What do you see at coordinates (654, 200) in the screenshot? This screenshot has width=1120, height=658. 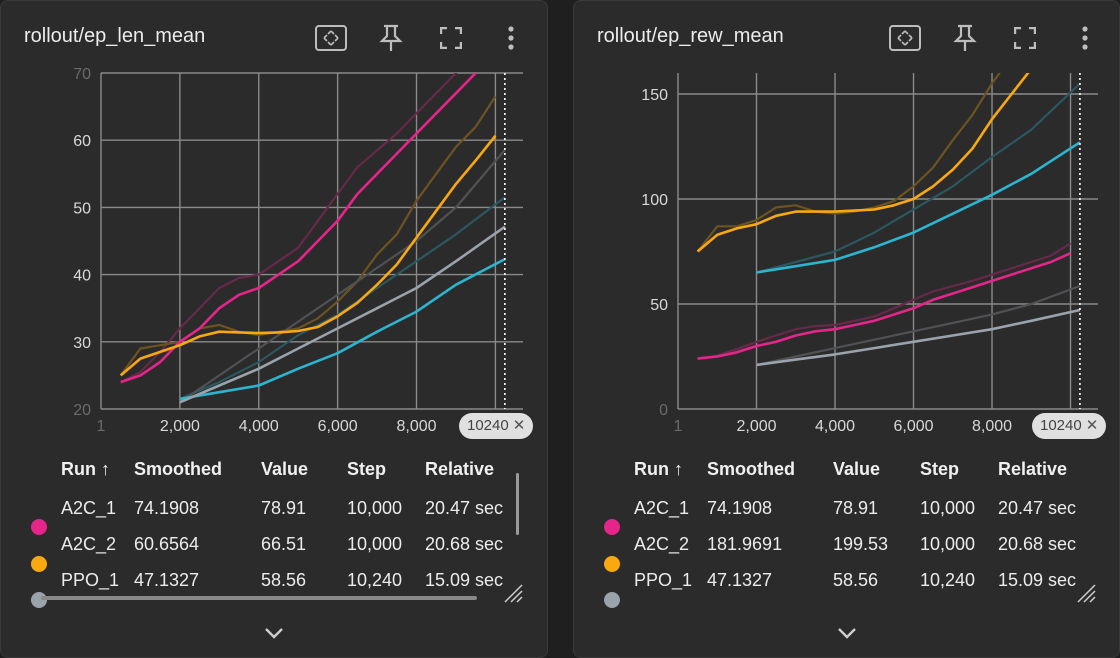 I see `y-tick-label: 100` at bounding box center [654, 200].